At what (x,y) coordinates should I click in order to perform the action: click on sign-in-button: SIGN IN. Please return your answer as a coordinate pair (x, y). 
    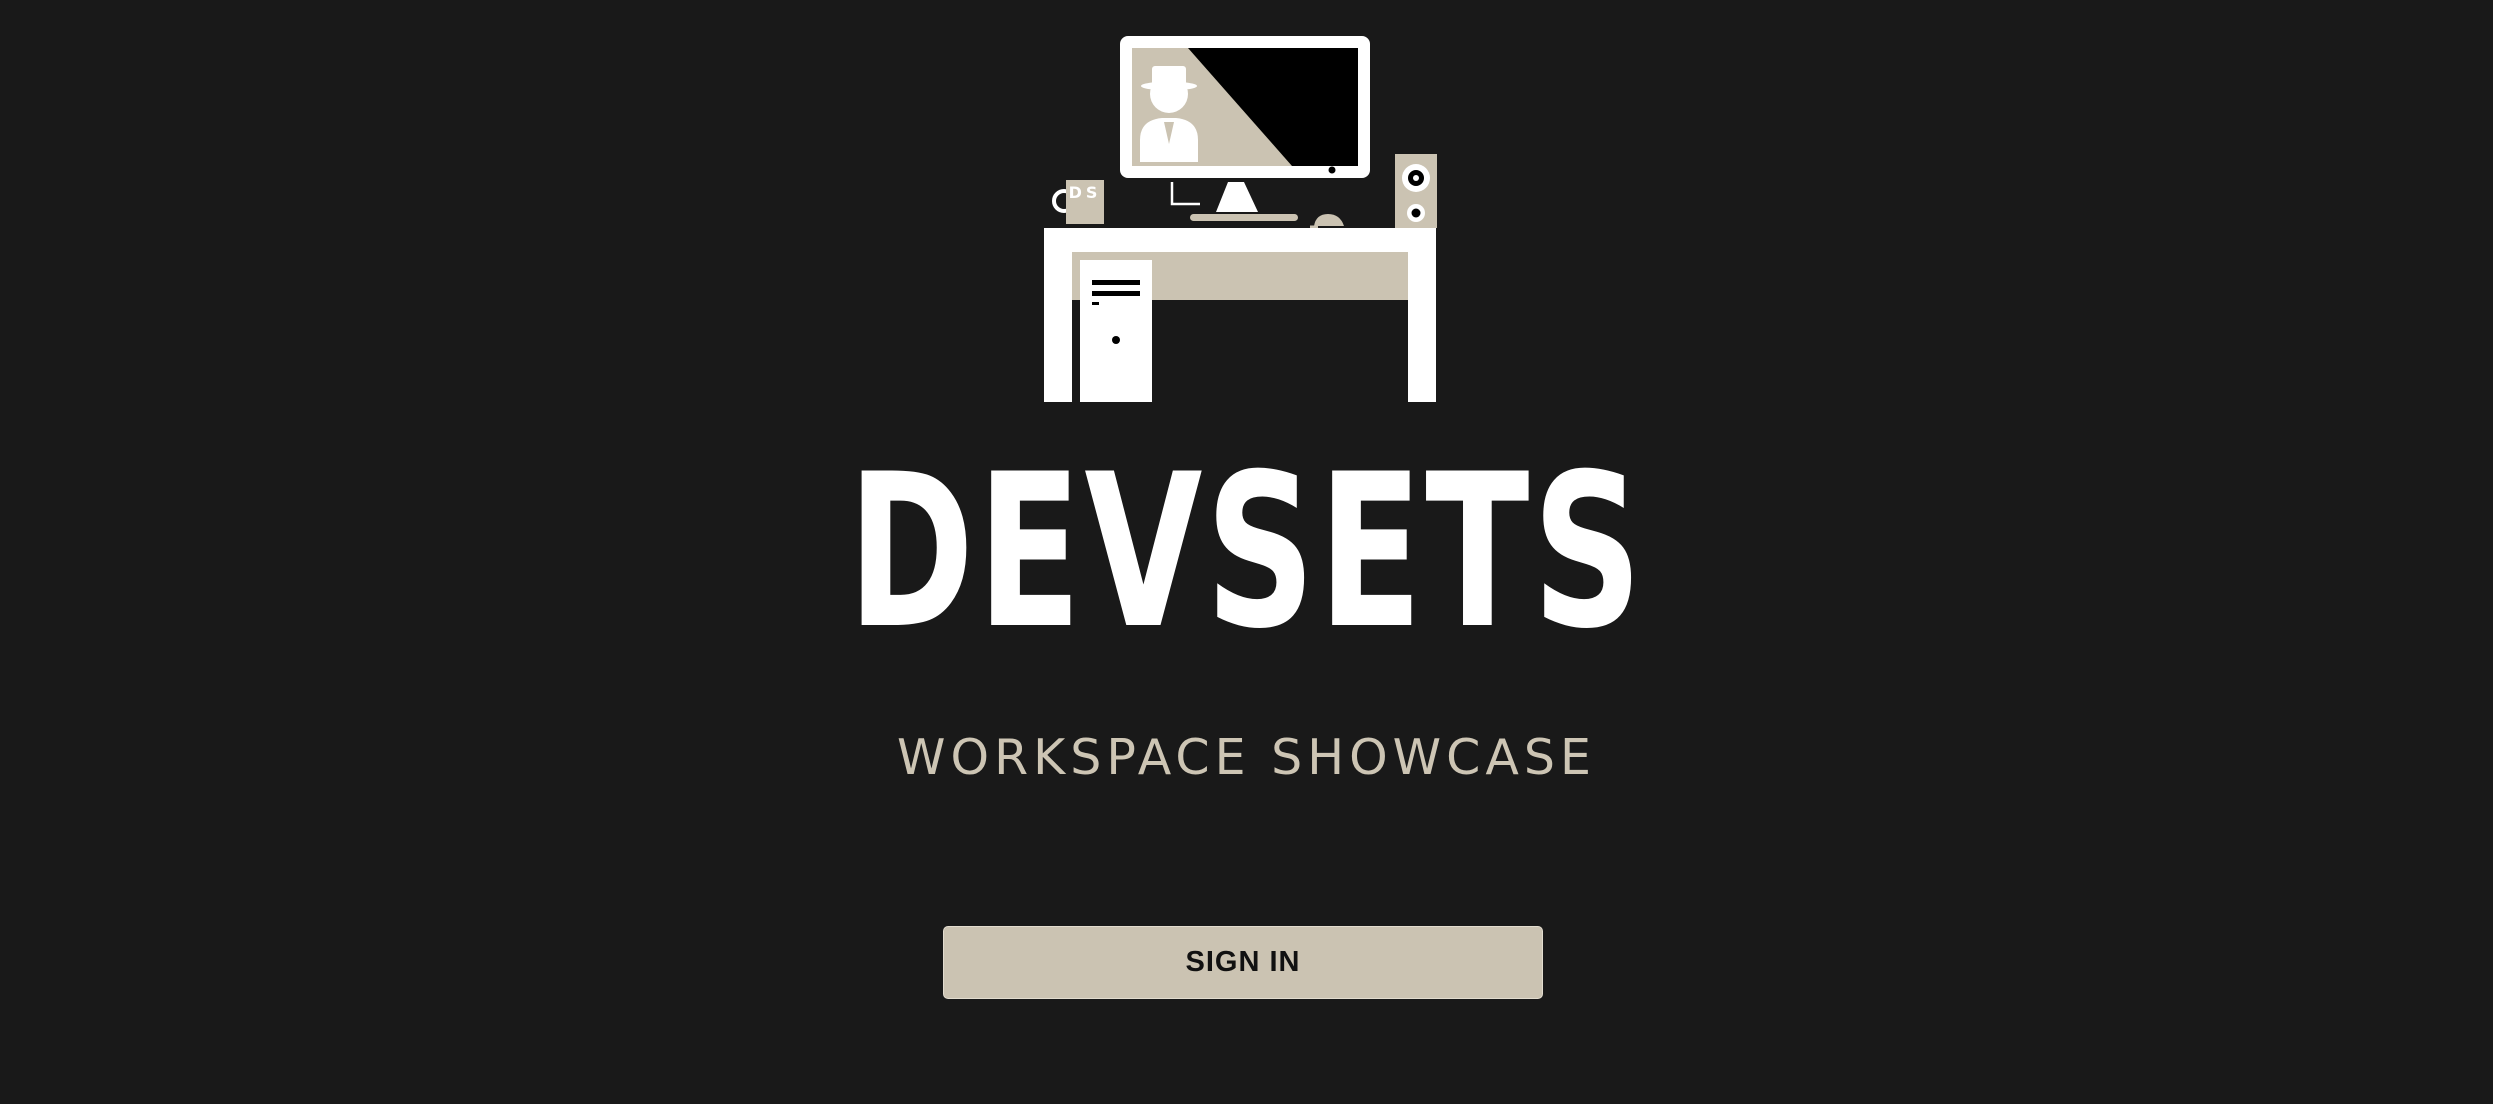
    Looking at the image, I should click on (1243, 962).